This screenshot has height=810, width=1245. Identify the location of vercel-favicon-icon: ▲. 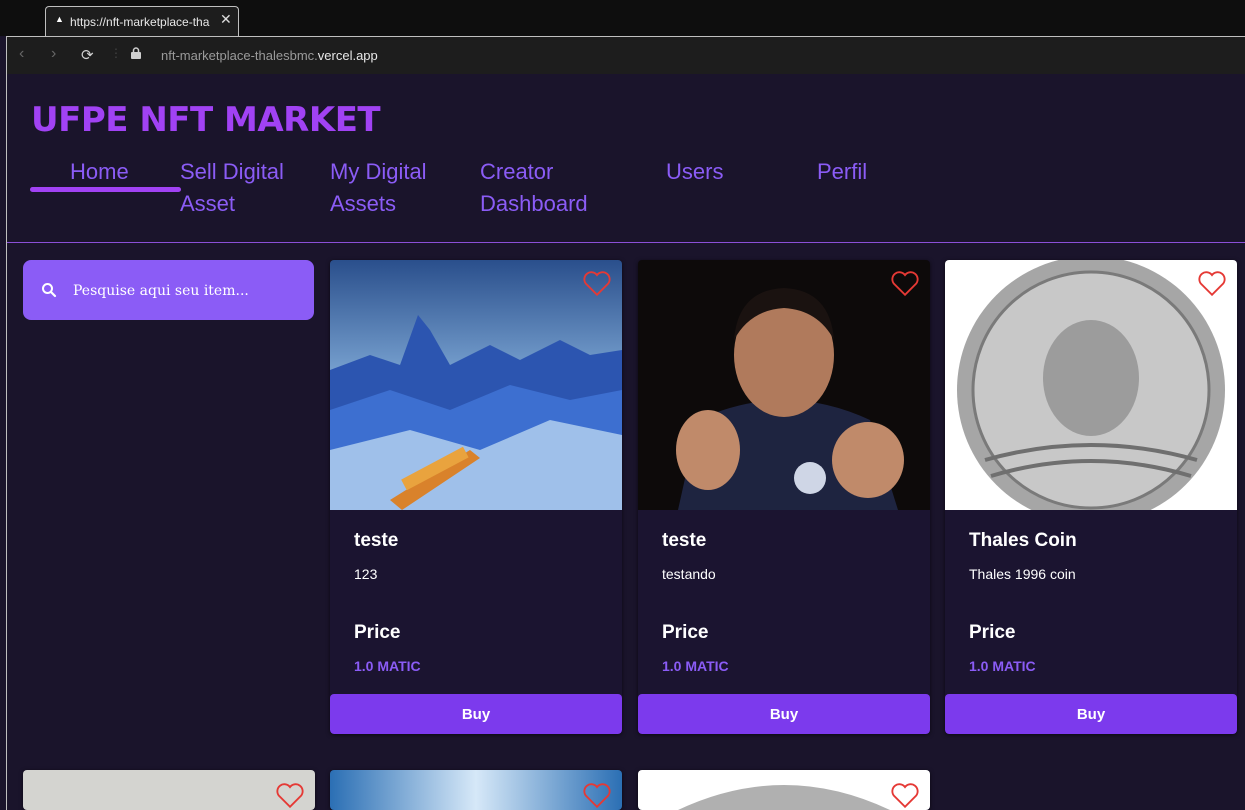
(59, 19).